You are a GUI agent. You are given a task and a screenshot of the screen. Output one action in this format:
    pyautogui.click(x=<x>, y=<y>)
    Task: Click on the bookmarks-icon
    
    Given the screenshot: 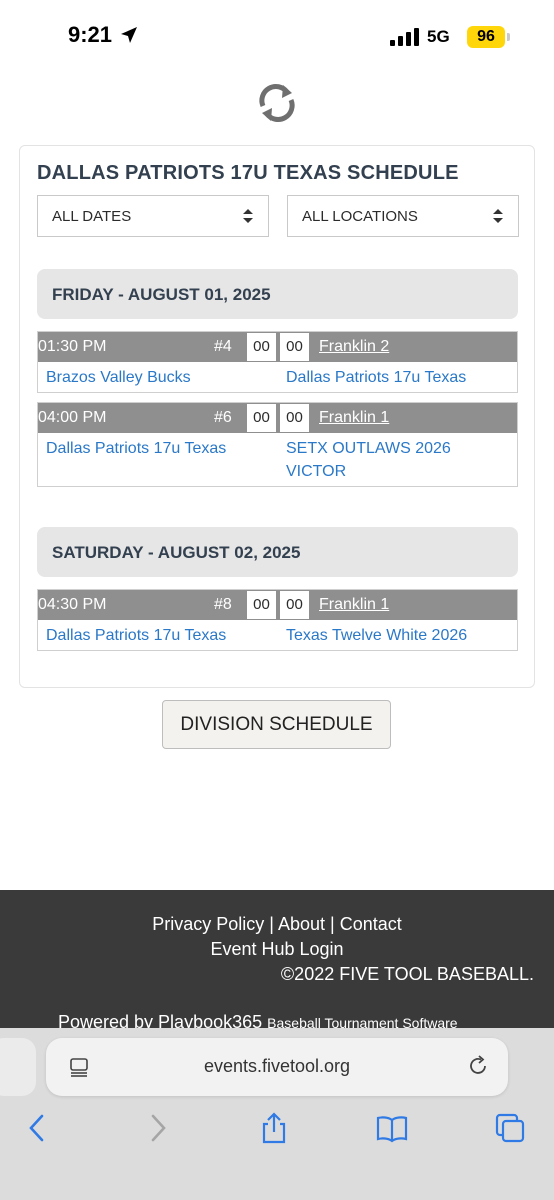 What is the action you would take?
    pyautogui.click(x=392, y=1128)
    